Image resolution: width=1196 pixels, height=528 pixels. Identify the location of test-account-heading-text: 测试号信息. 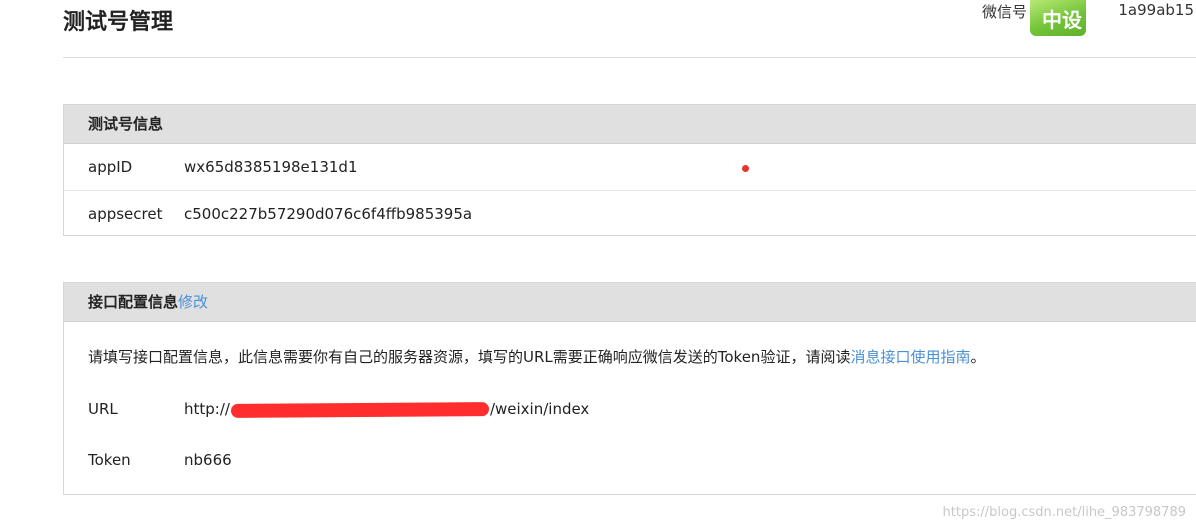
(126, 124).